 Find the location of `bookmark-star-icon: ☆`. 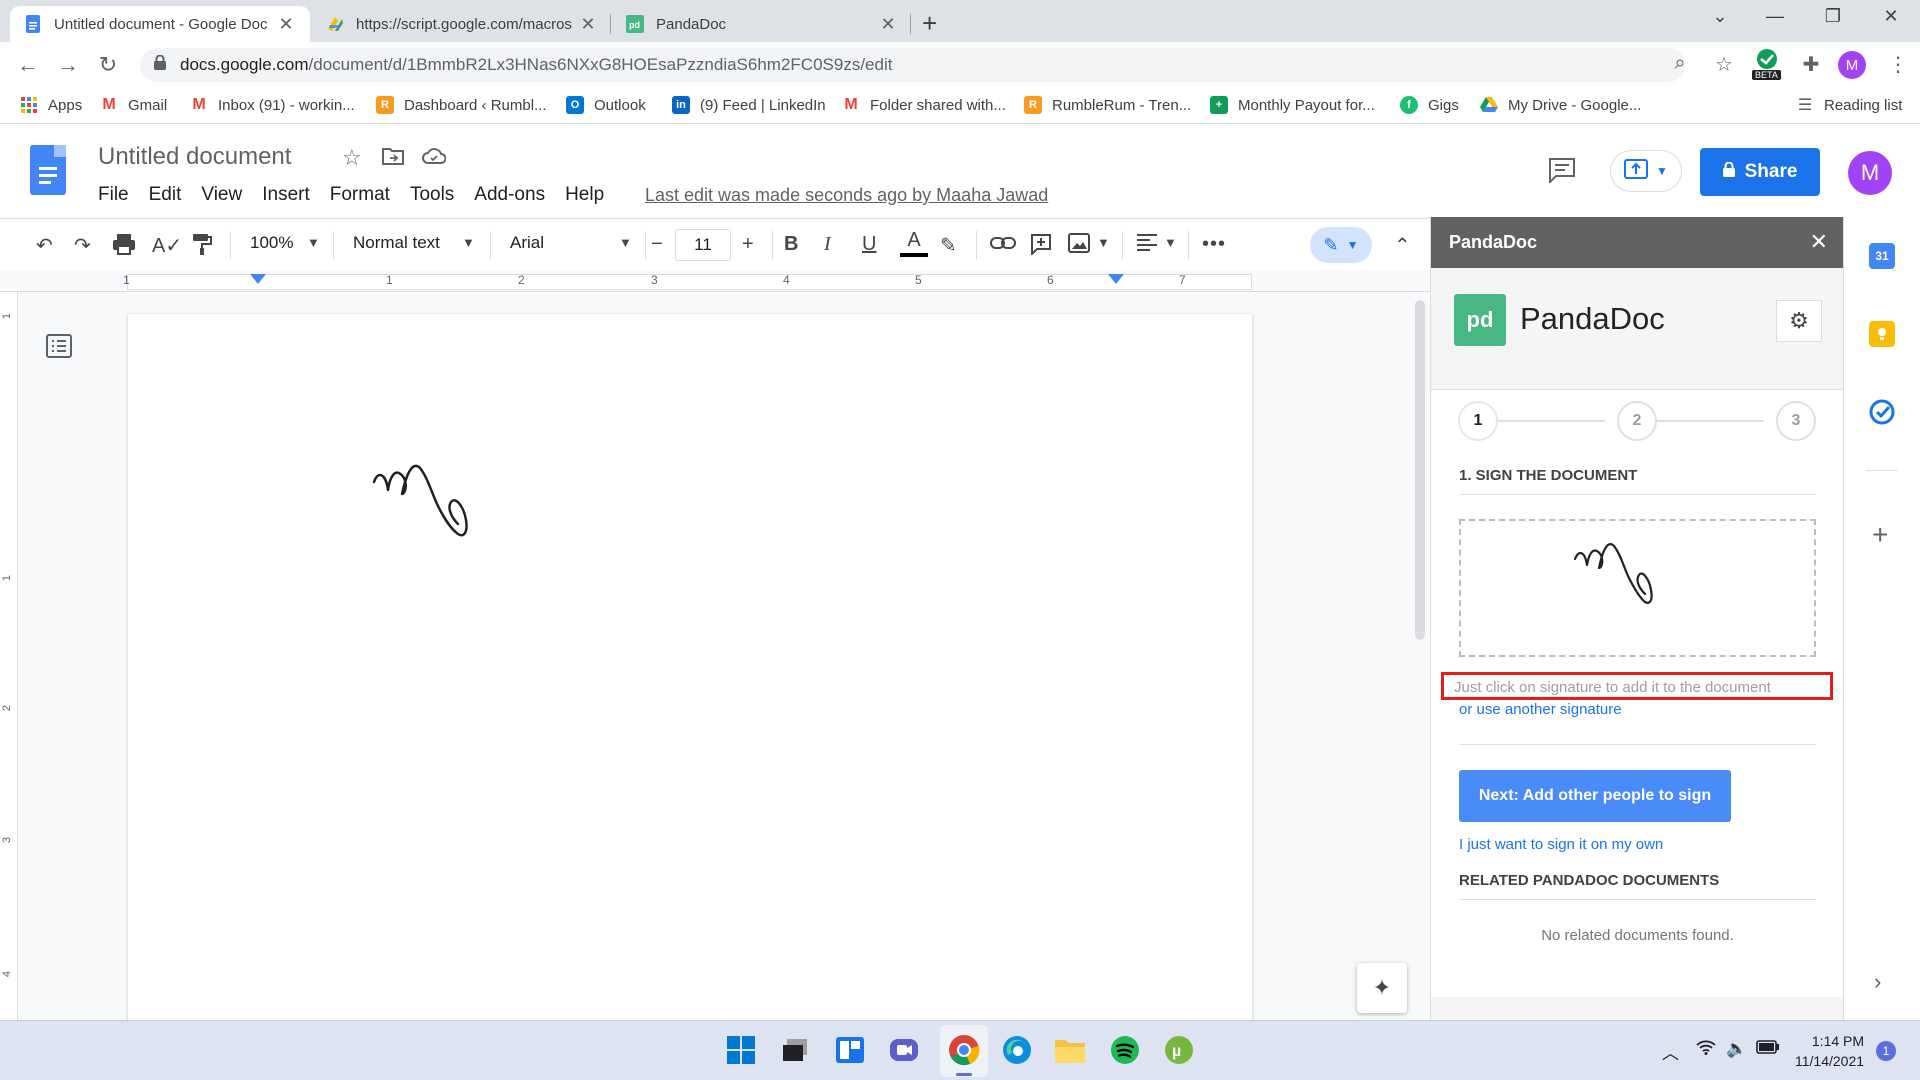

bookmark-star-icon: ☆ is located at coordinates (1724, 64).